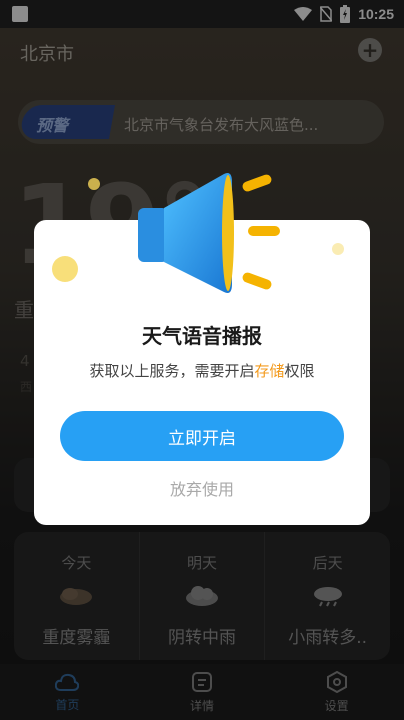 The width and height of the screenshot is (404, 720). I want to click on give-up-button: 放弃使用, so click(202, 488).